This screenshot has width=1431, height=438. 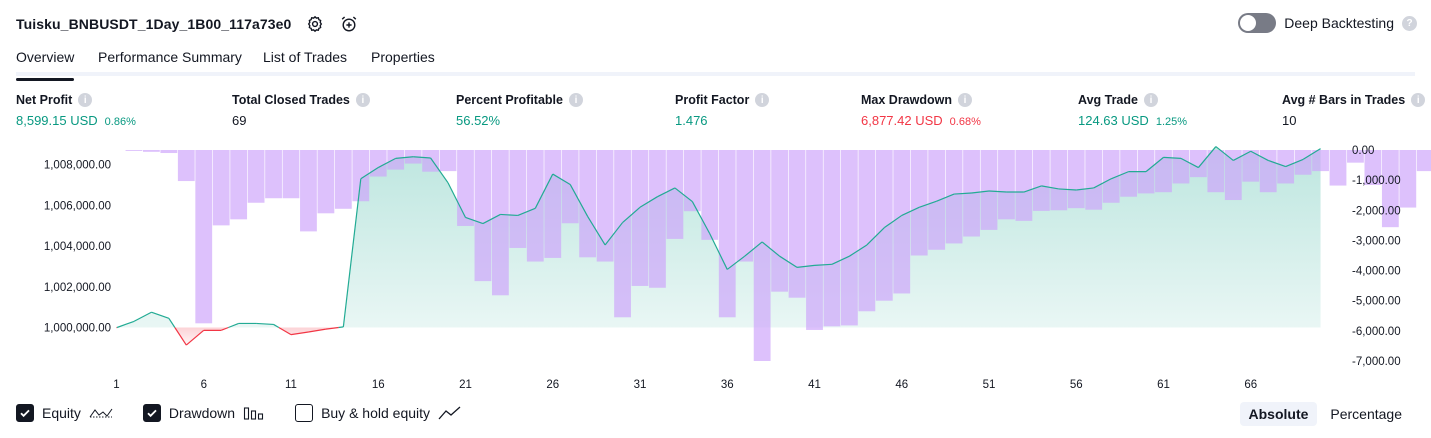 I want to click on x-axis-tick-label: 51, so click(x=989, y=385).